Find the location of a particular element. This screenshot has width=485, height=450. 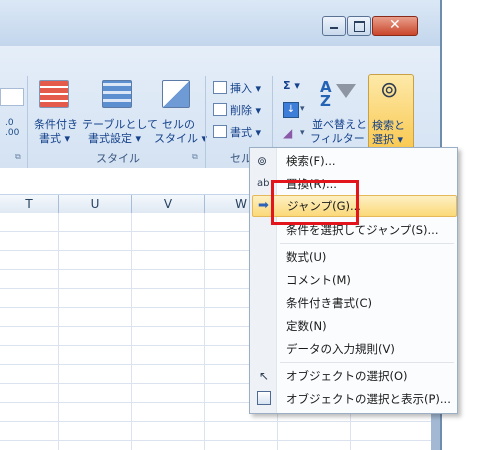

restore-button is located at coordinates (359, 26).